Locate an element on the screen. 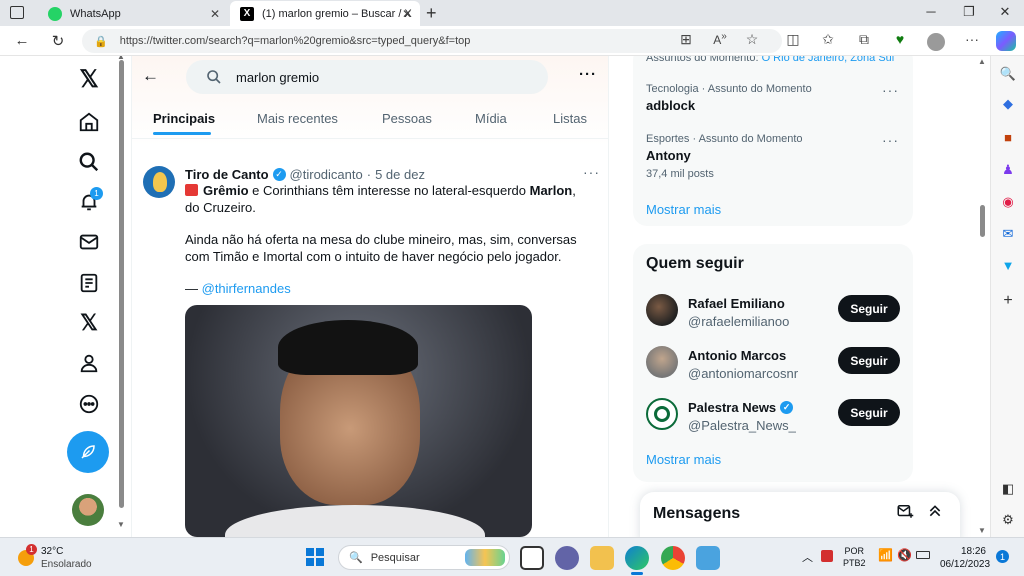  page-scrollbar-thumb is located at coordinates (982, 221).